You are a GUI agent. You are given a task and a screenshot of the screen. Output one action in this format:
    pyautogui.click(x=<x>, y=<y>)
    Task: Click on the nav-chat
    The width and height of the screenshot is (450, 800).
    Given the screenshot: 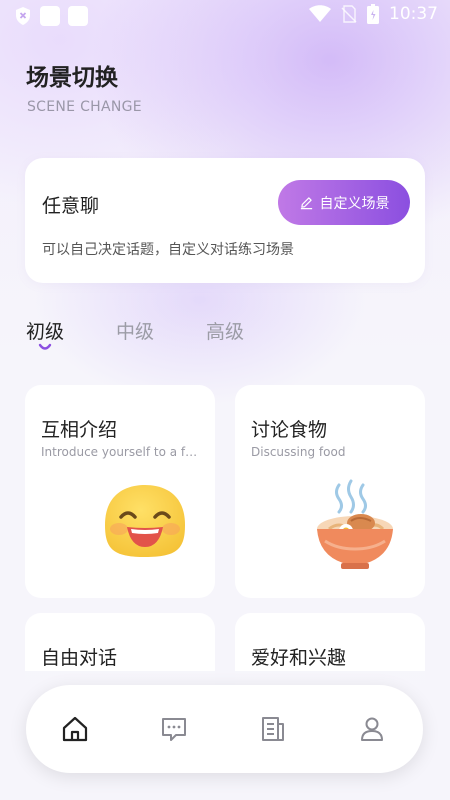 What is the action you would take?
    pyautogui.click(x=174, y=729)
    